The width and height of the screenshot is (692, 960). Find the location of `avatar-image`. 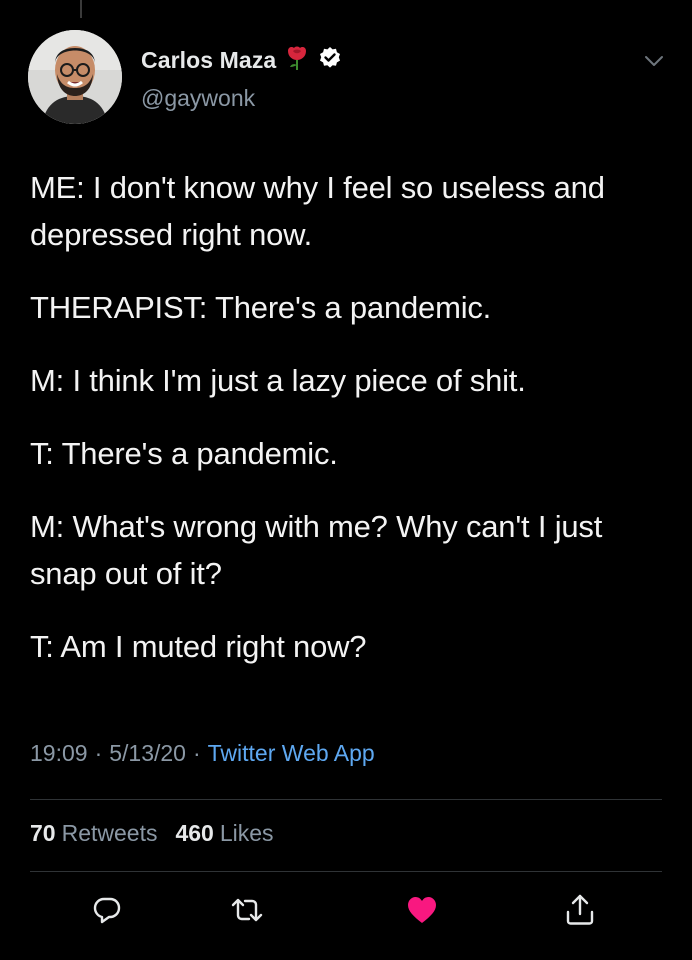

avatar-image is located at coordinates (75, 77).